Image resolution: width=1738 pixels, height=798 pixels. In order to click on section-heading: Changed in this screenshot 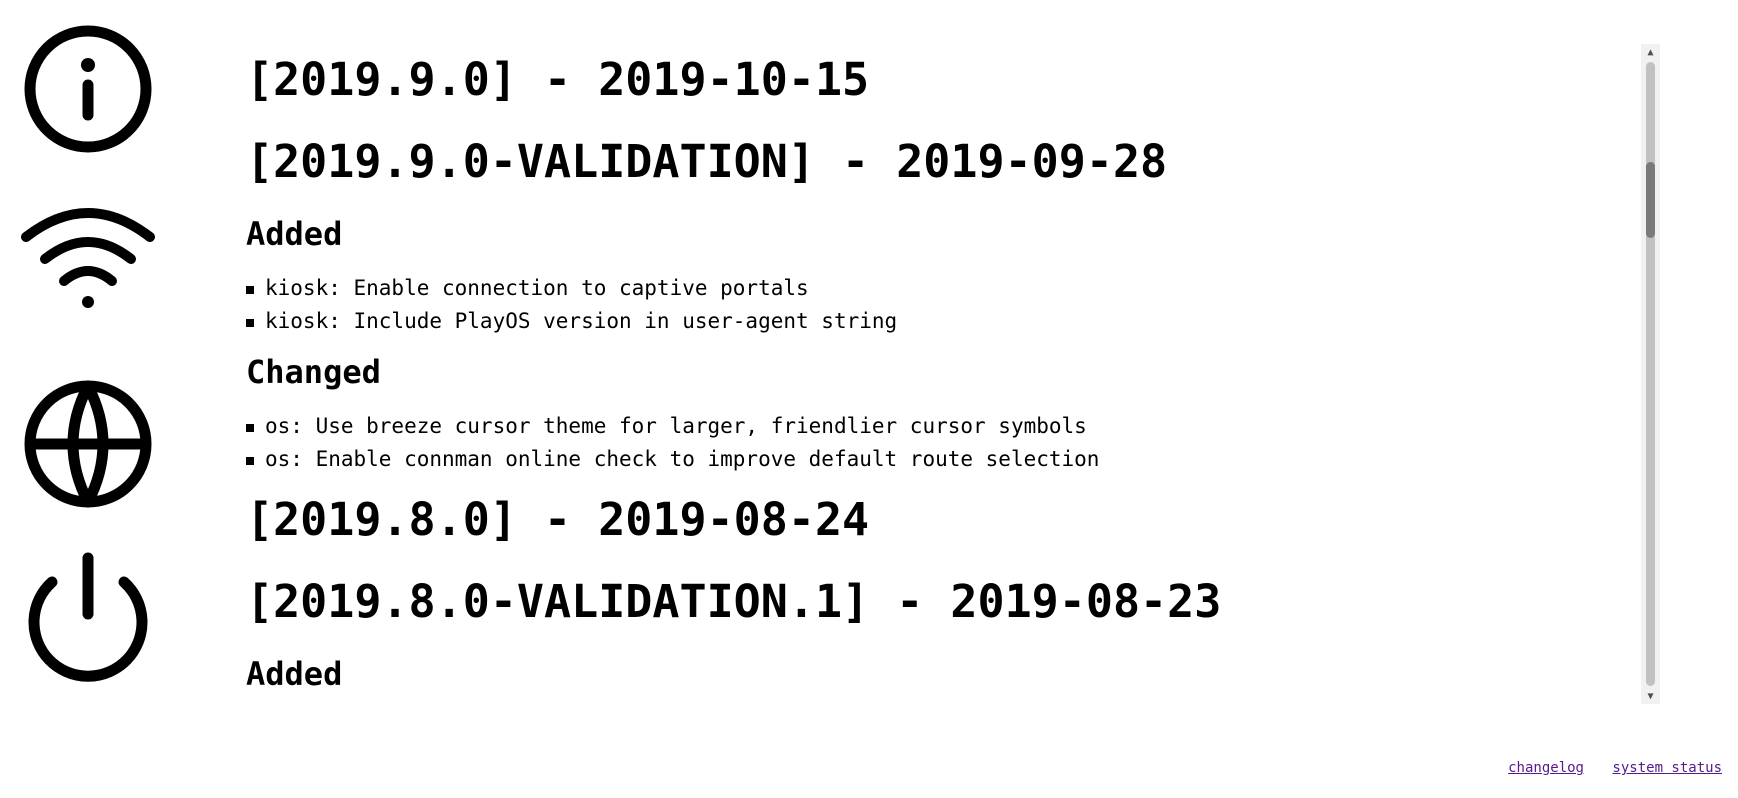, I will do `click(313, 372)`.